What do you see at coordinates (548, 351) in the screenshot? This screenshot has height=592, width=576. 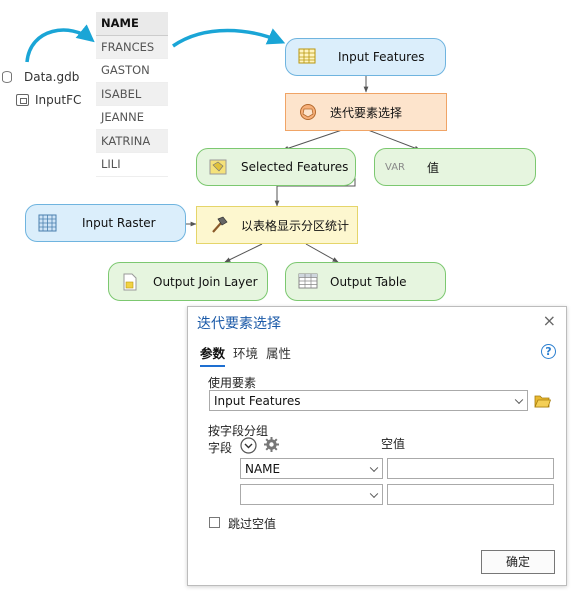 I see `help-icon: ?` at bounding box center [548, 351].